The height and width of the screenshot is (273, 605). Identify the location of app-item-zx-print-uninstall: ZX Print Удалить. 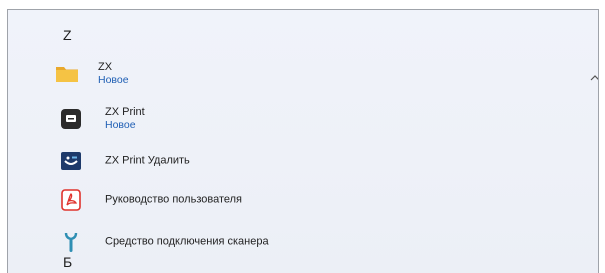
(318, 161).